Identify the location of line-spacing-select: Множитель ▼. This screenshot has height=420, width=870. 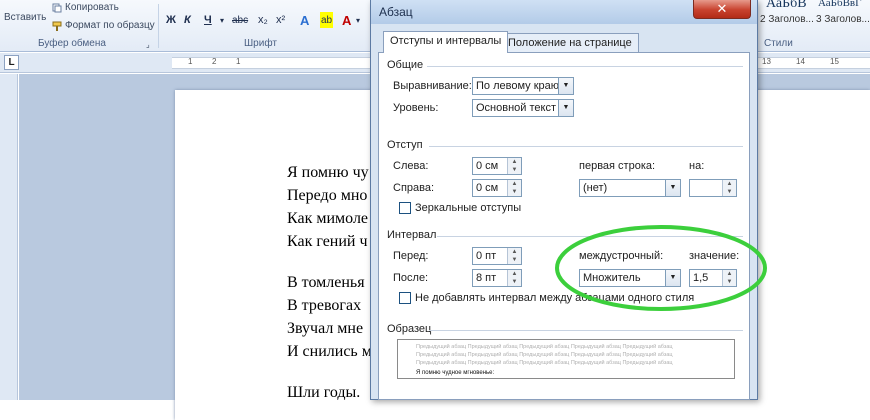
(630, 278).